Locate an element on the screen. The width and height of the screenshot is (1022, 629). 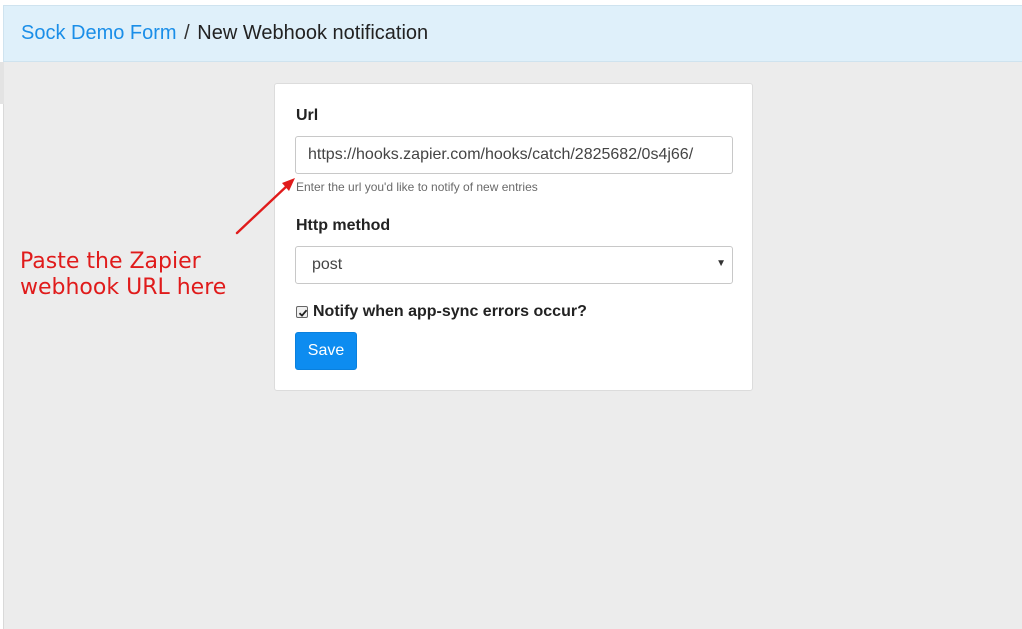
url-label: Url is located at coordinates (307, 115).